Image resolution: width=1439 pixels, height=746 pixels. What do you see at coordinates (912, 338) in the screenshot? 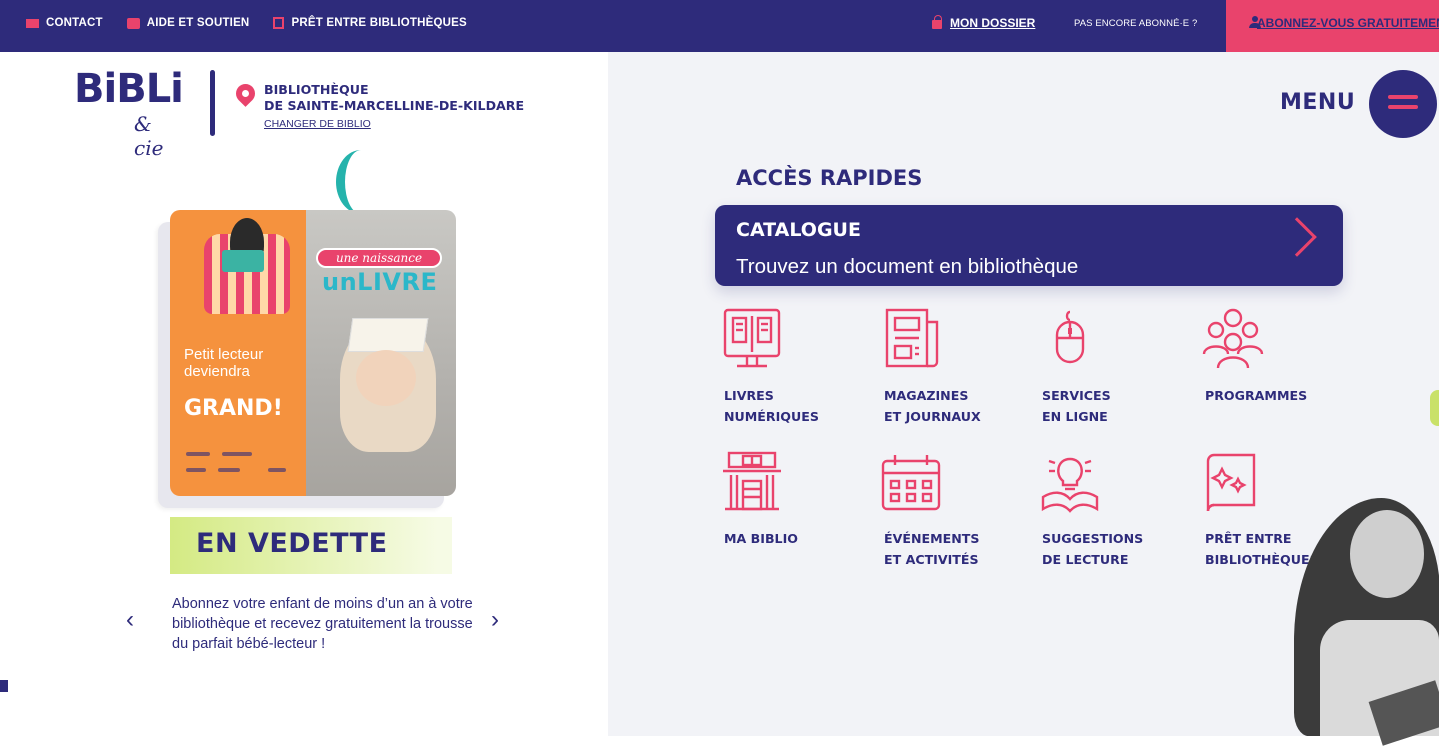
I see `newspaper-icon` at bounding box center [912, 338].